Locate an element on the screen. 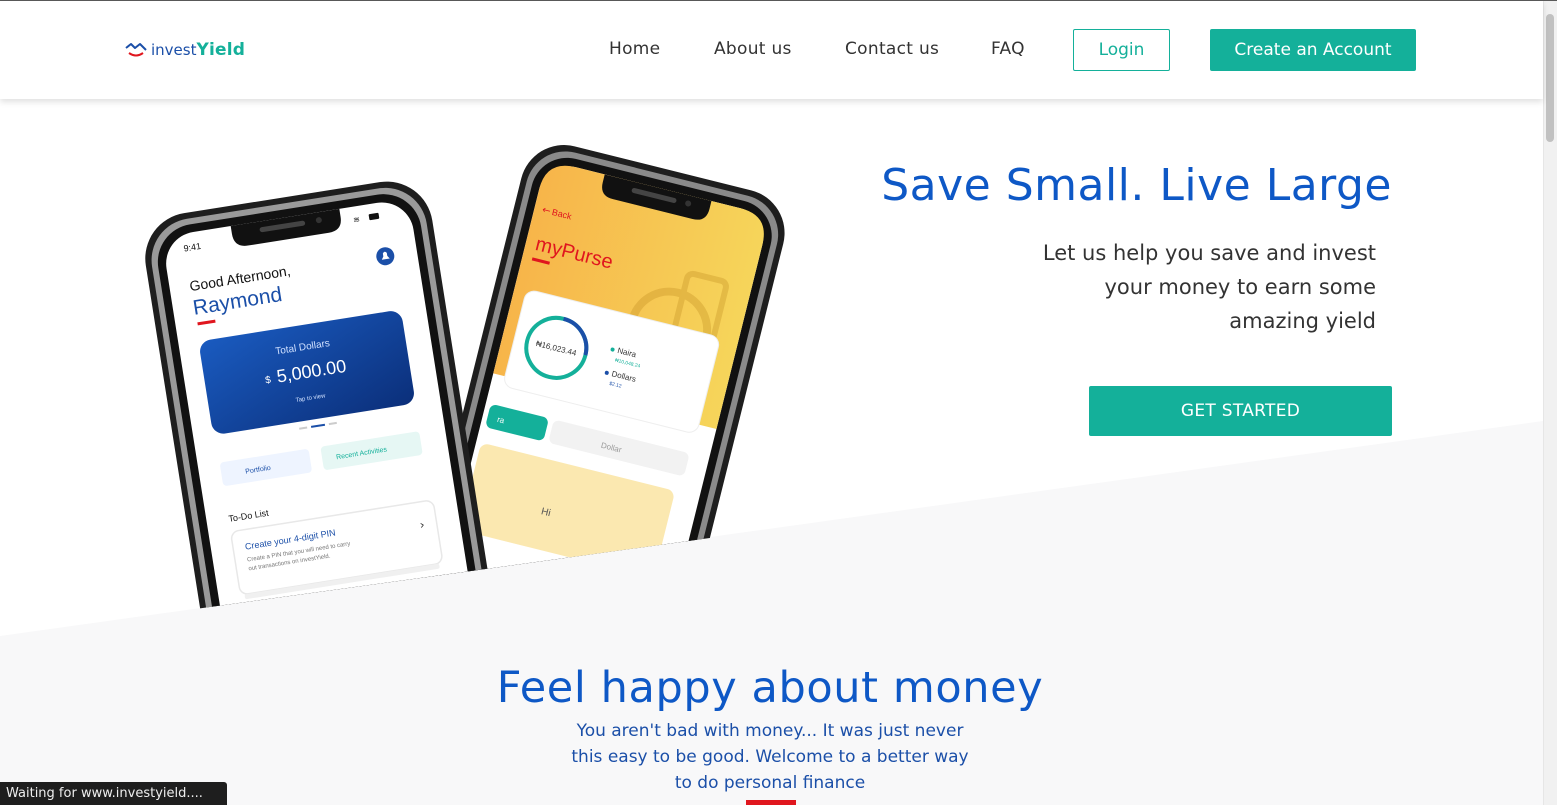  nav-contact-us: Contact us is located at coordinates (892, 49).